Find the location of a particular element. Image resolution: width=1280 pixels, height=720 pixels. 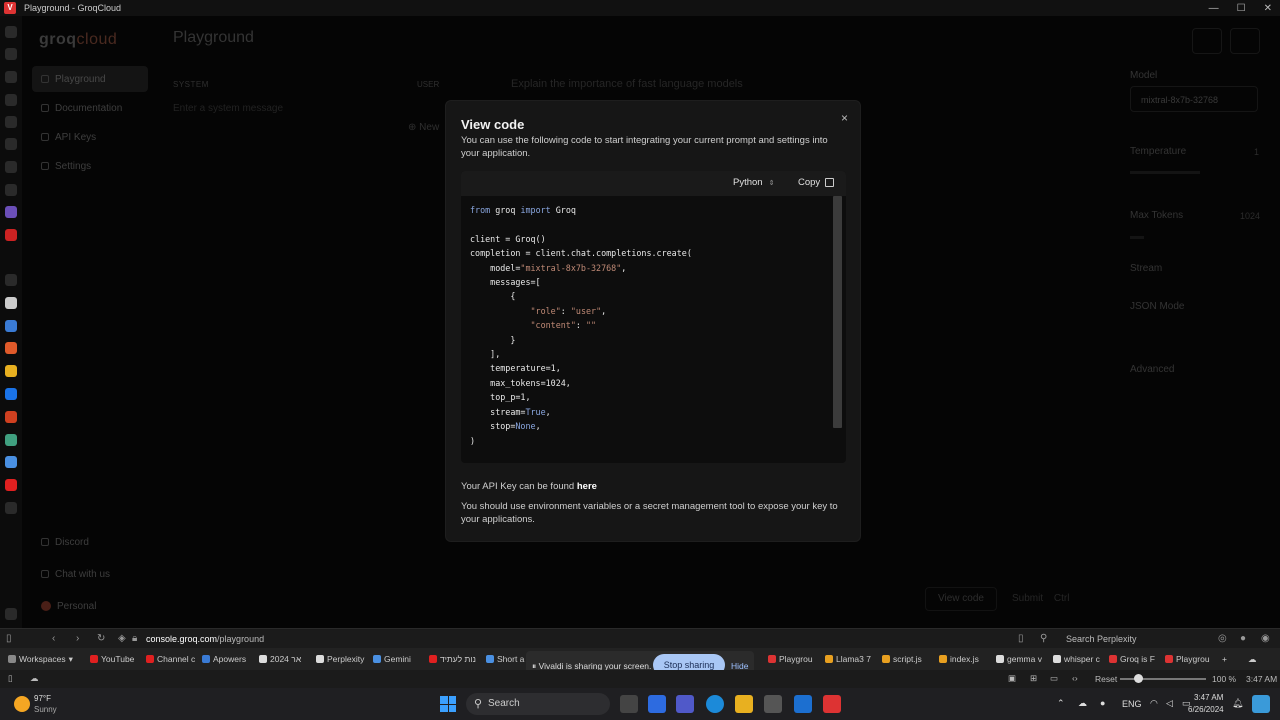

vivaldi-app-icon is located at coordinates (832, 704).